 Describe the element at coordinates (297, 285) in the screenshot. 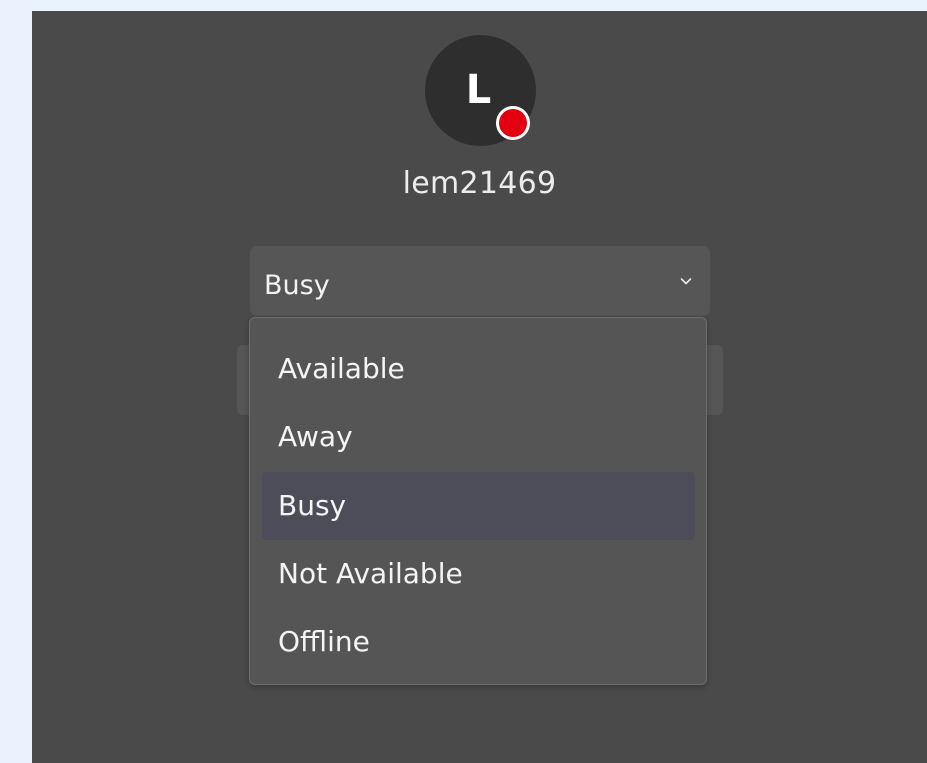

I see `status-select-value: Busy` at that location.